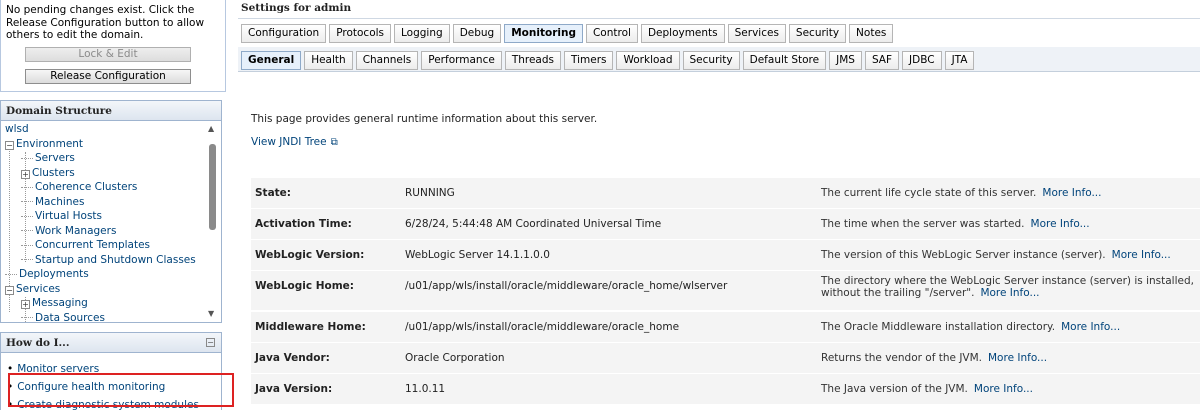 Image resolution: width=1200 pixels, height=410 pixels. What do you see at coordinates (922, 60) in the screenshot?
I see `subtab-jdbc: JDBC` at bounding box center [922, 60].